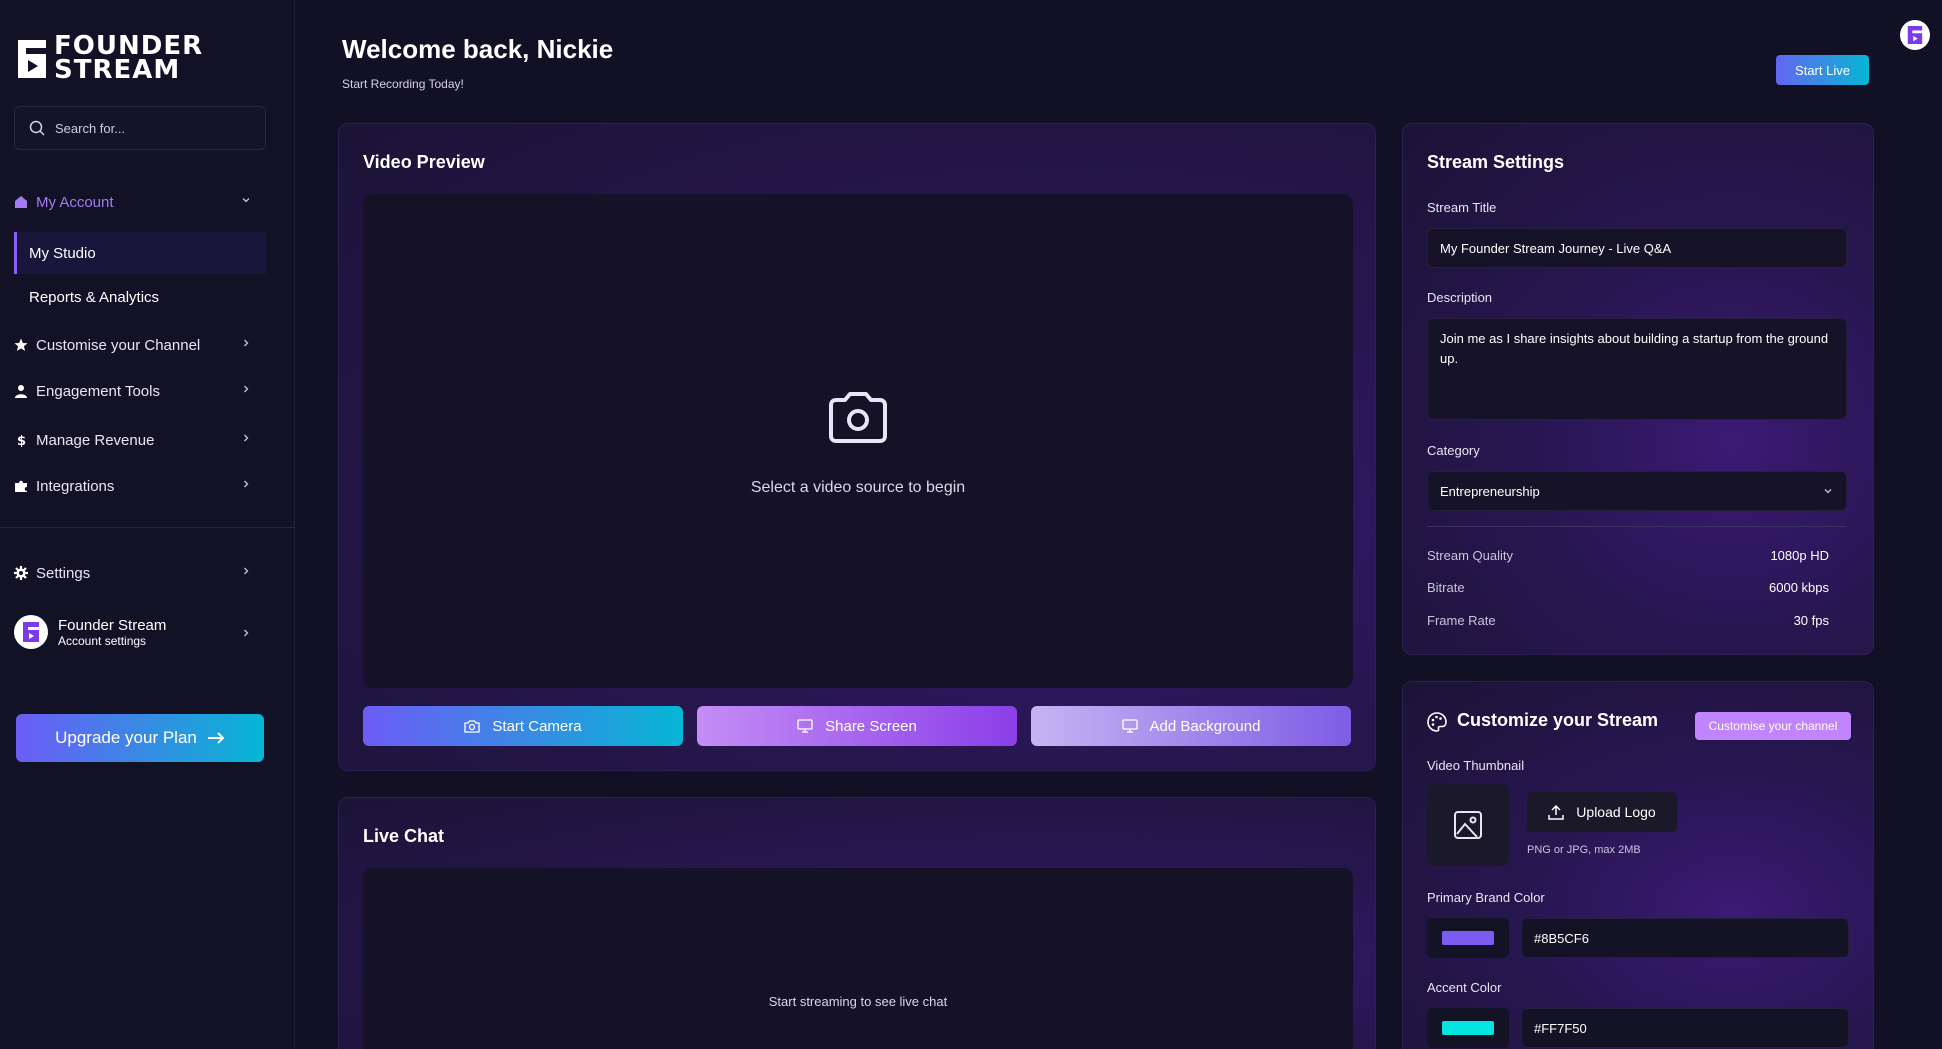  What do you see at coordinates (155, 128) in the screenshot?
I see `search-input` at bounding box center [155, 128].